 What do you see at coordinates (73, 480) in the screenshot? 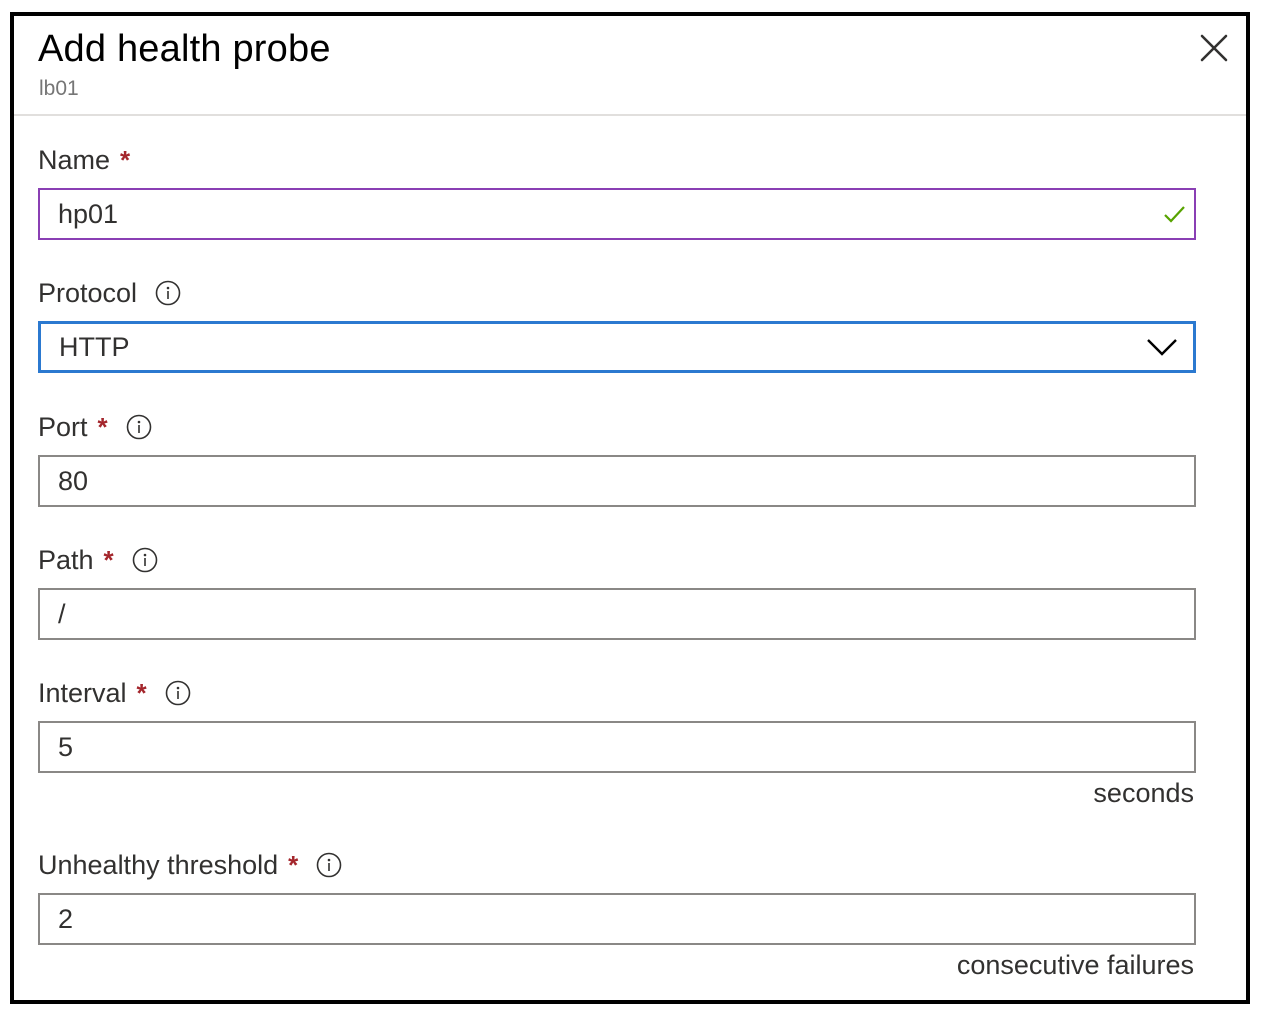
I see `port-input-value: 80` at bounding box center [73, 480].